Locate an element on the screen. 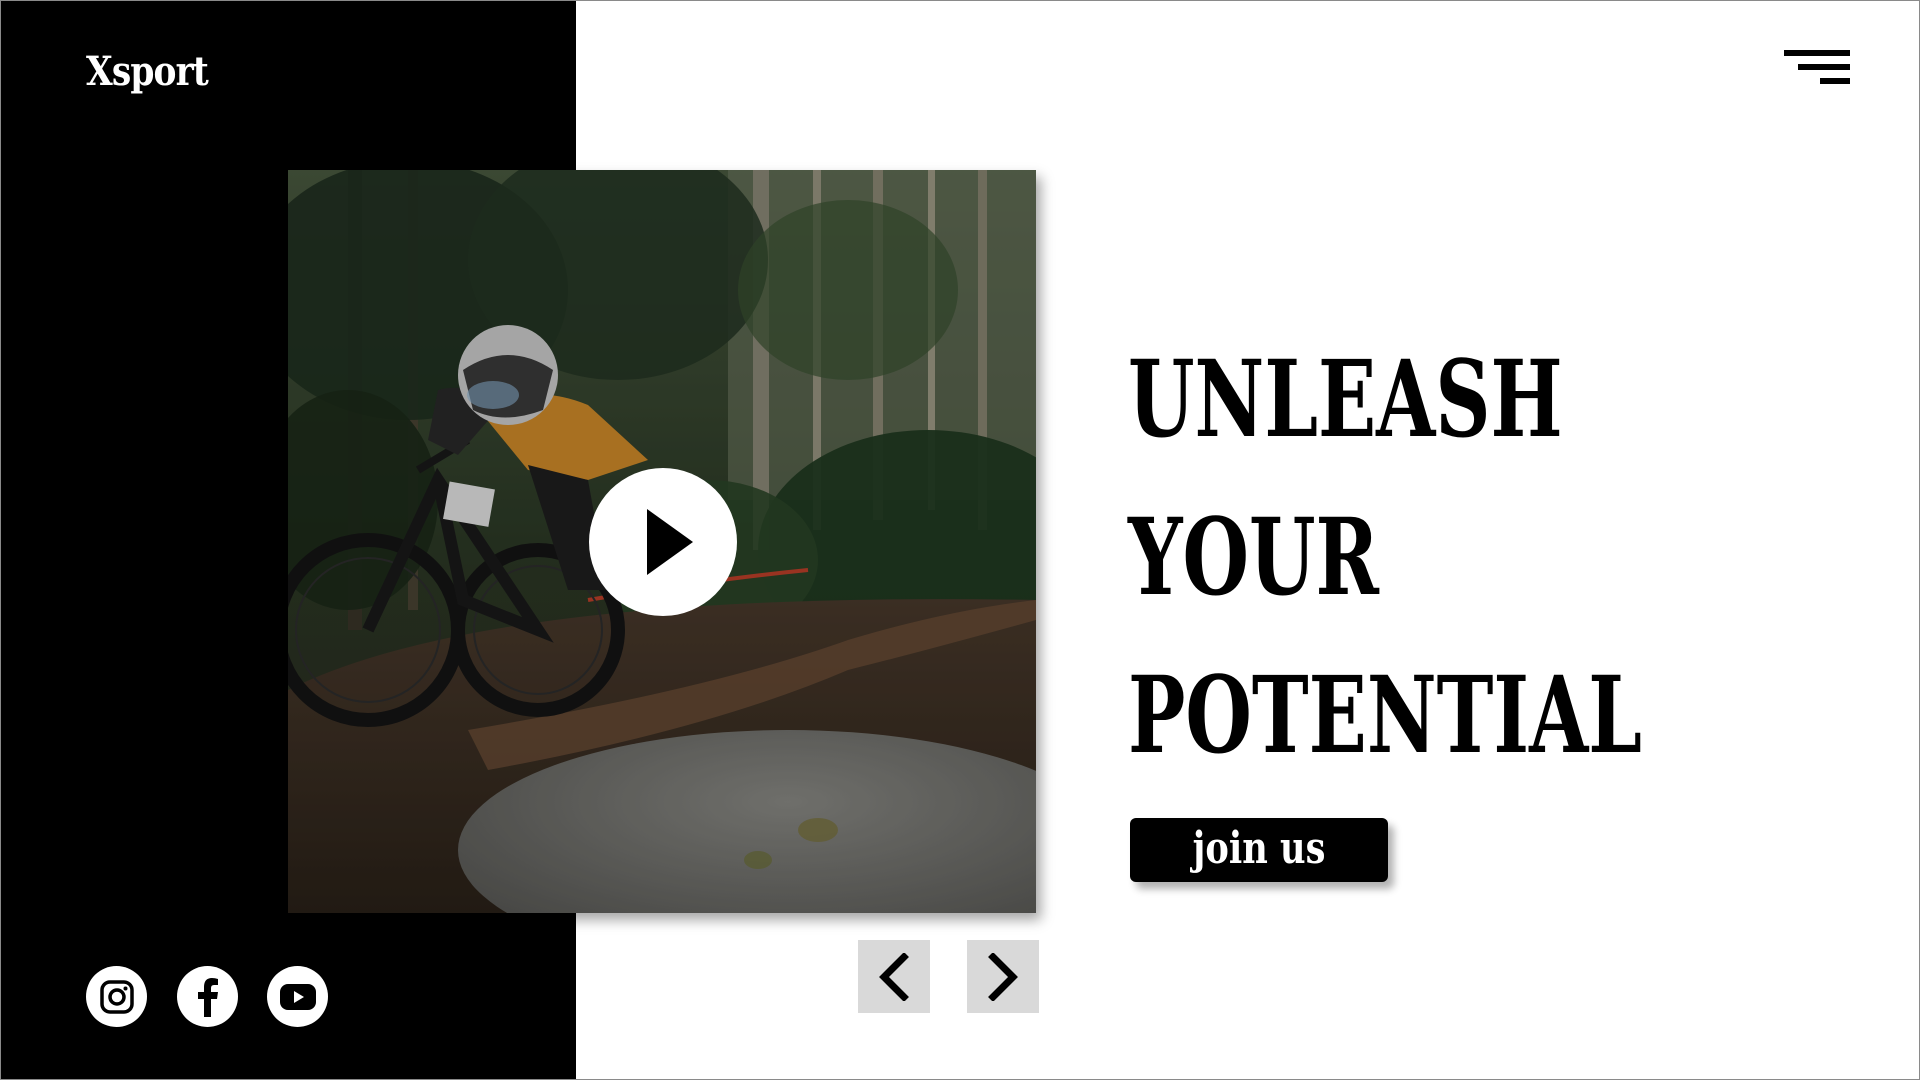 This screenshot has height=1080, width=1920. play-icon is located at coordinates (670, 542).